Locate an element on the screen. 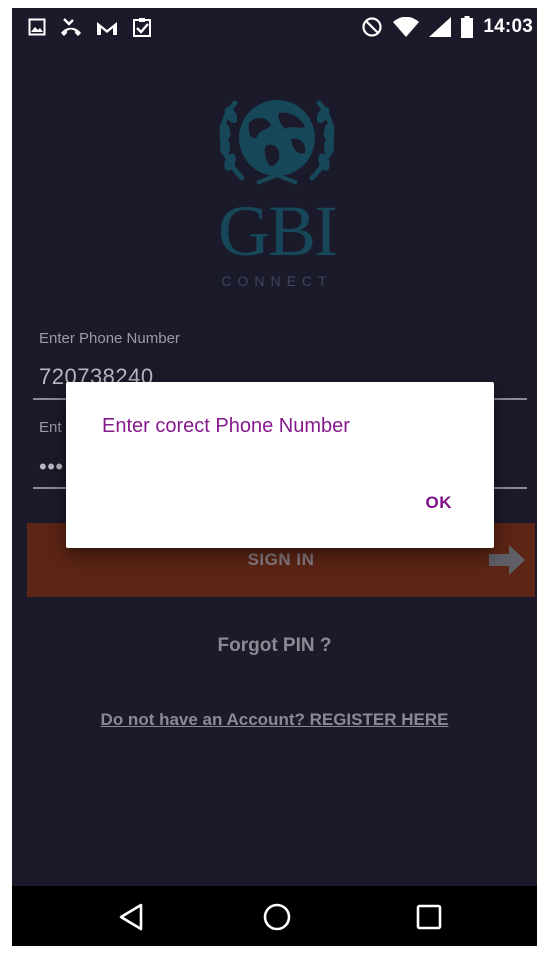  back-triangle-icon is located at coordinates (131, 917).